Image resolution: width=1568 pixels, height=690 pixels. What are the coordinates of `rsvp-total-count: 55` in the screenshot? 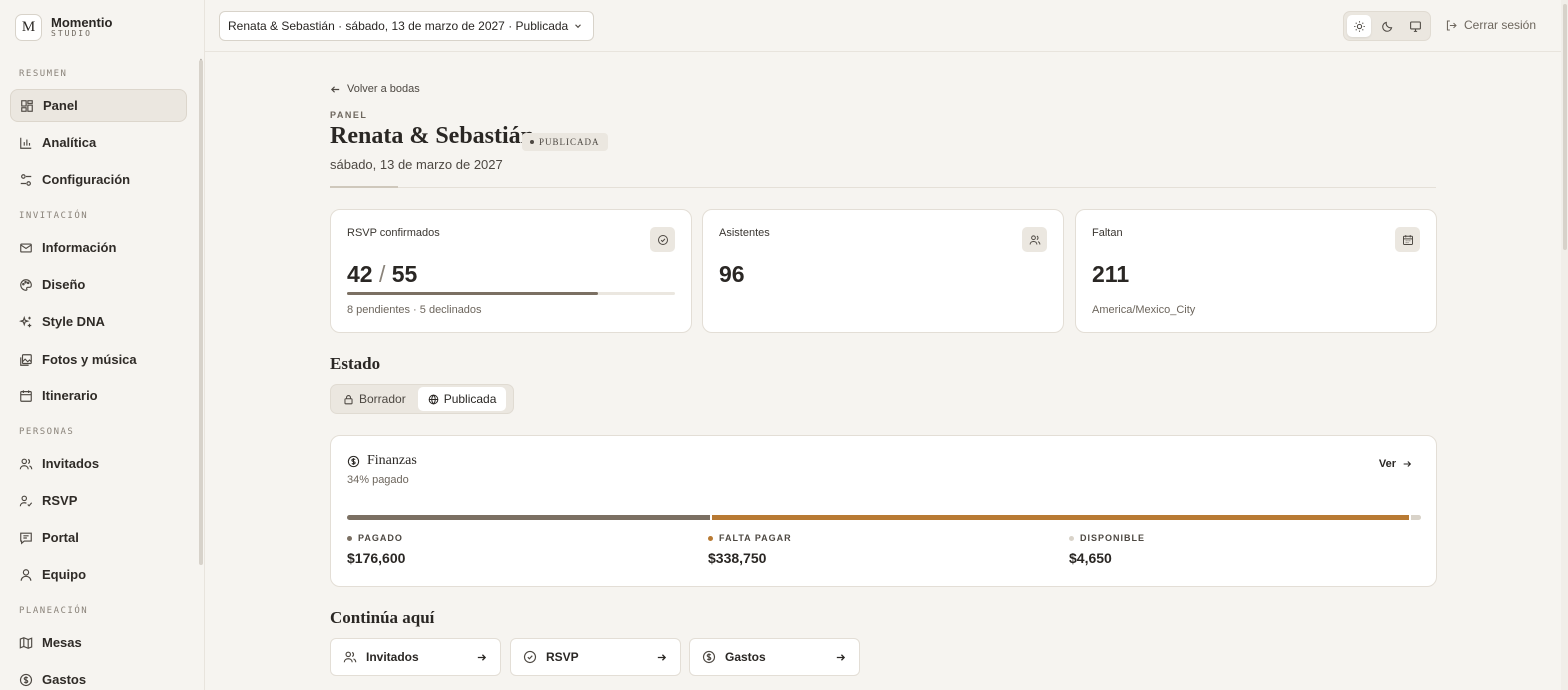 It's located at (404, 274).